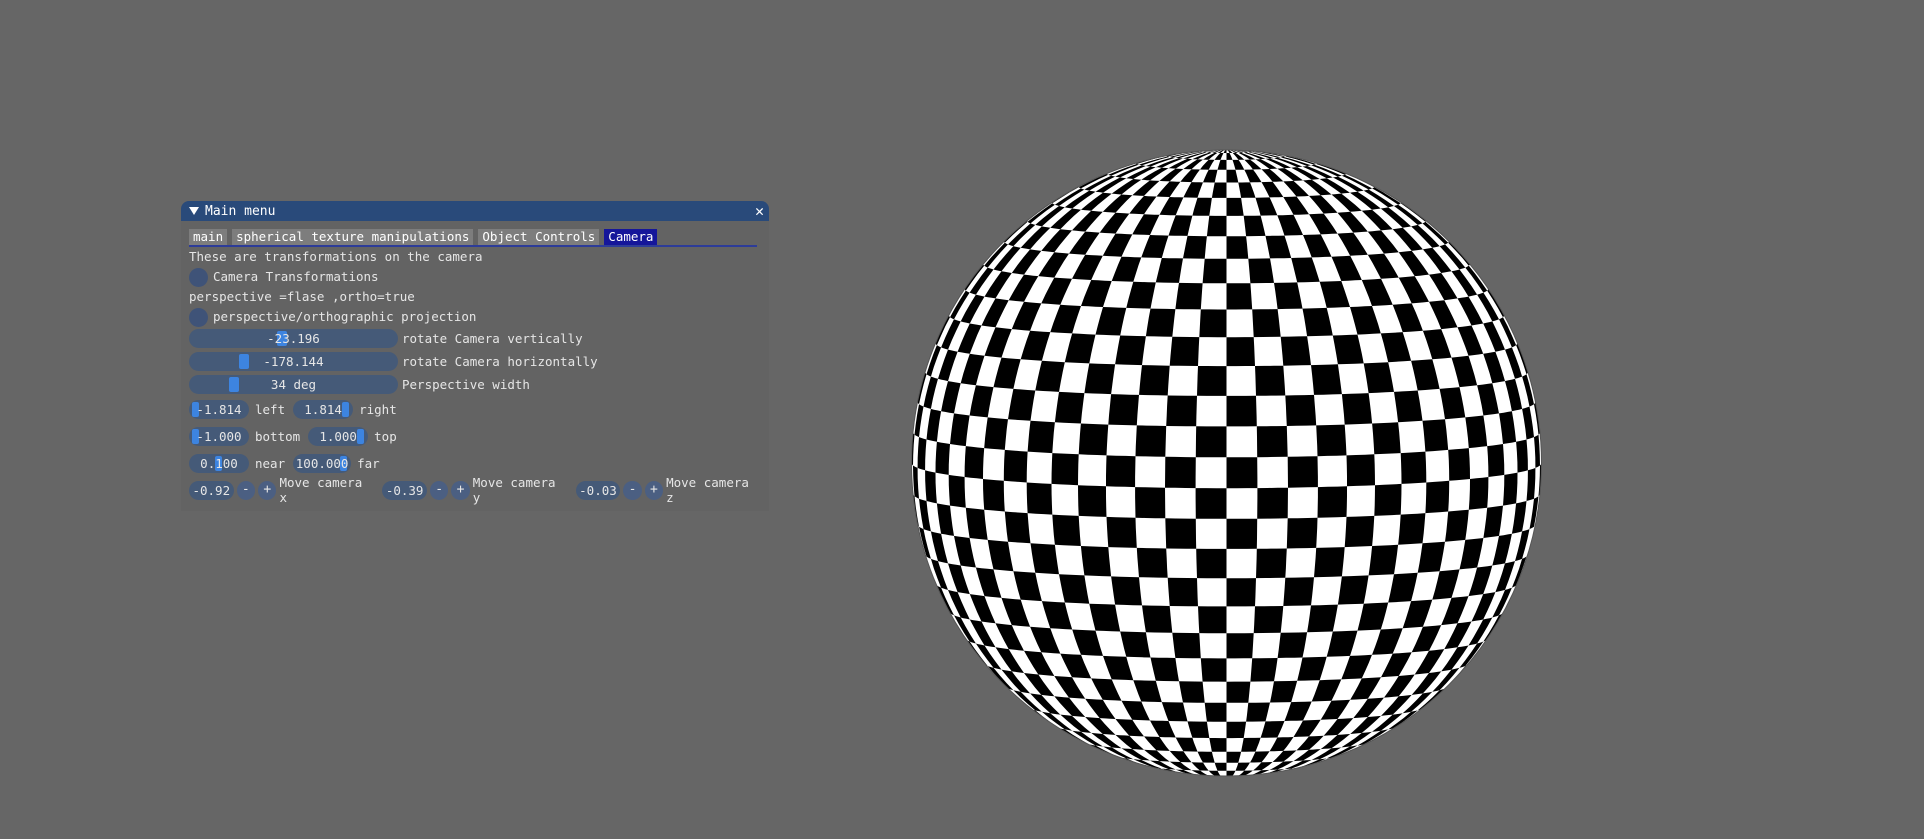 This screenshot has width=1924, height=839. Describe the element at coordinates (475, 463) in the screenshot. I see `near-far-row: 0.100 near 100.000 far` at that location.